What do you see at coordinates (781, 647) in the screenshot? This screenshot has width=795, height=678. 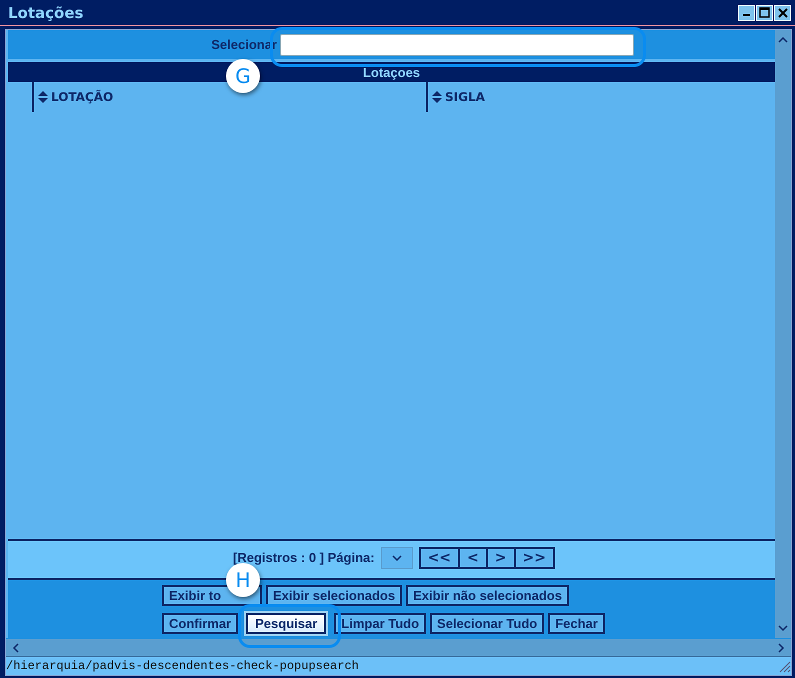 I see `scroll-right-icon` at bounding box center [781, 647].